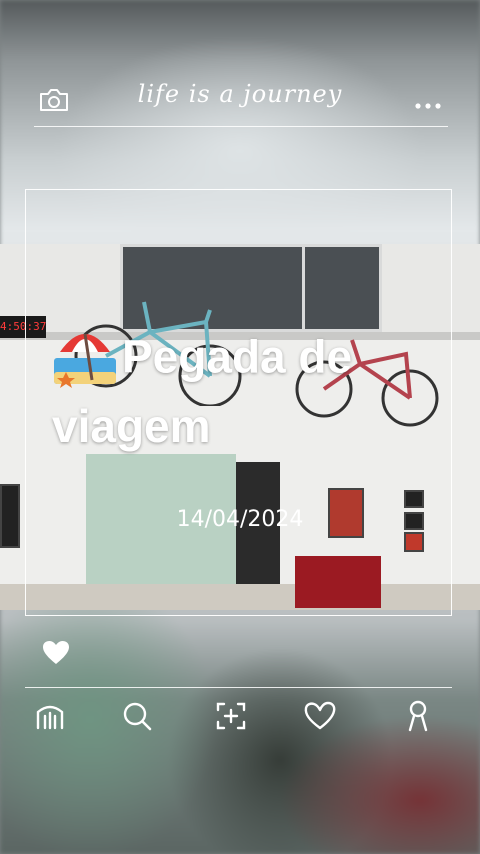  I want to click on post-date: 14/04/2024, so click(240, 519).